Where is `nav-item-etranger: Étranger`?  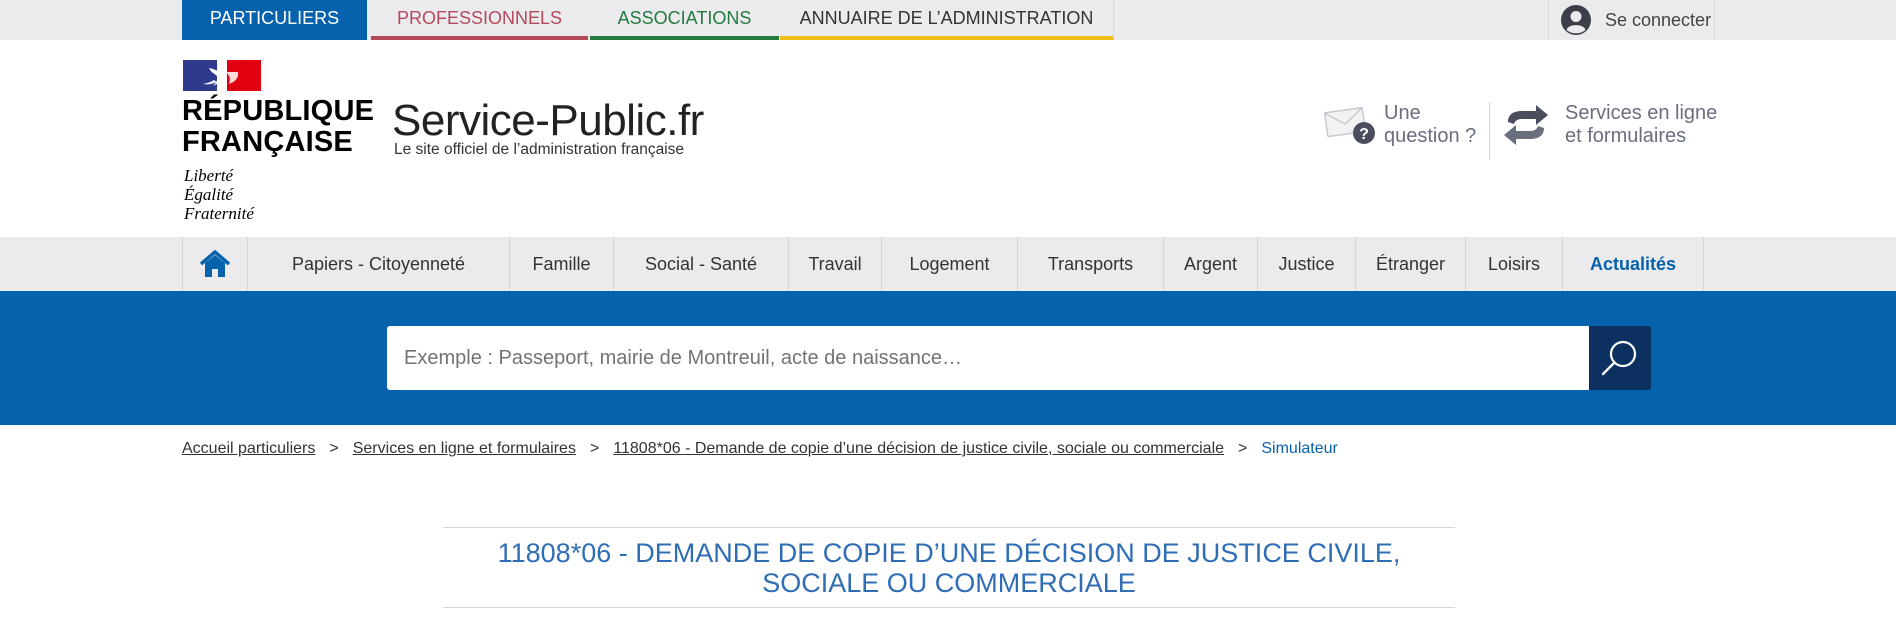
nav-item-etranger: Étranger is located at coordinates (1411, 264).